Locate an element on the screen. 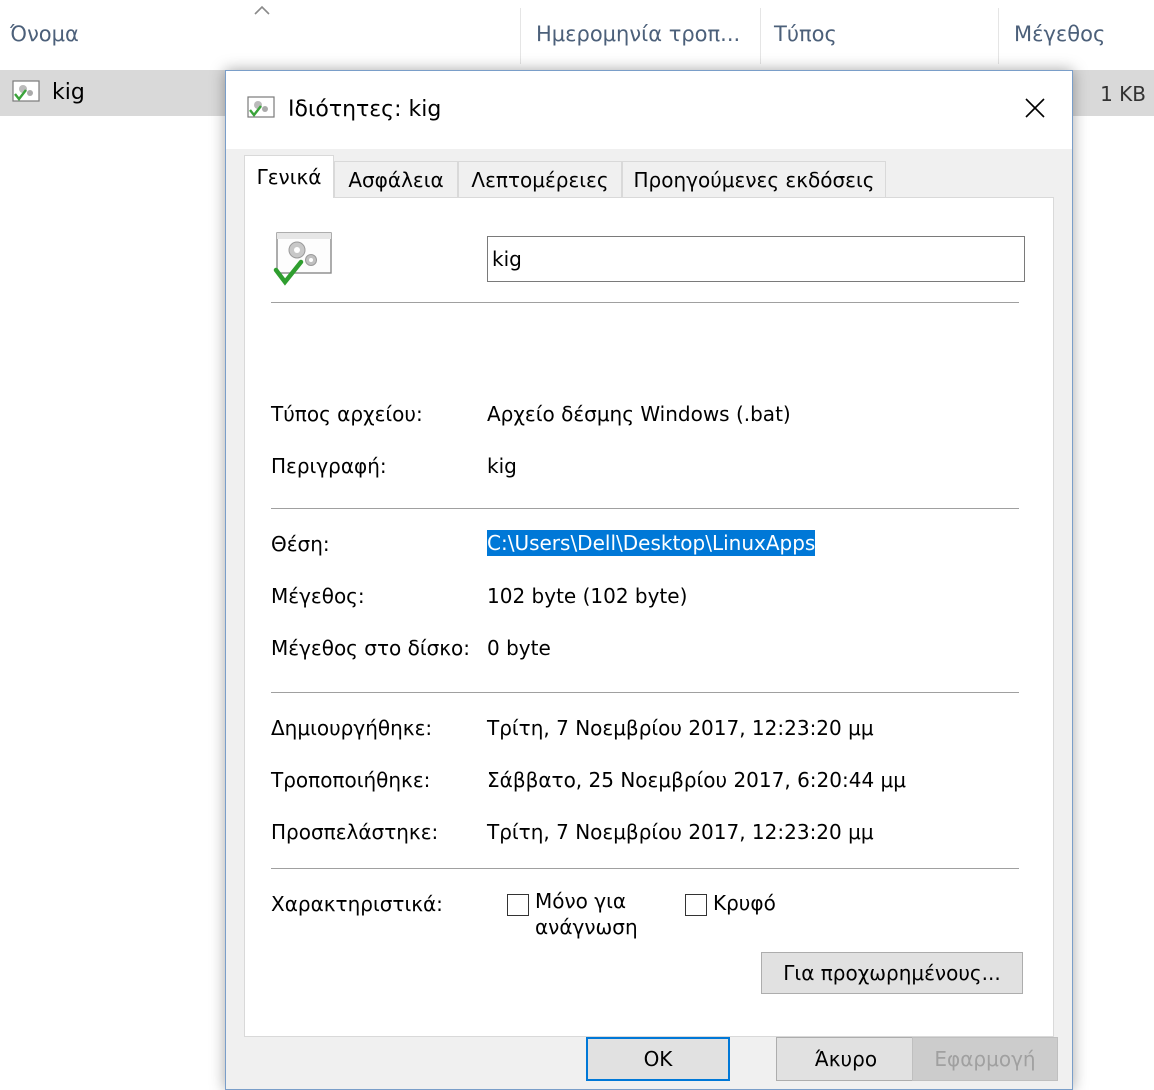 The image size is (1154, 1090). readonly-label-line1: Μόνο για is located at coordinates (581, 901).